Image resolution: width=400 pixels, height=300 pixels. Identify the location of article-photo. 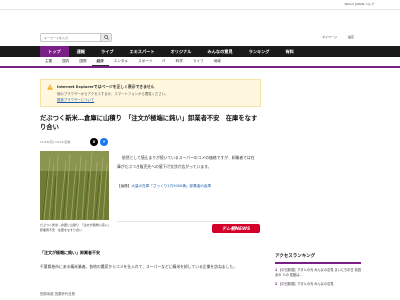
(74, 185).